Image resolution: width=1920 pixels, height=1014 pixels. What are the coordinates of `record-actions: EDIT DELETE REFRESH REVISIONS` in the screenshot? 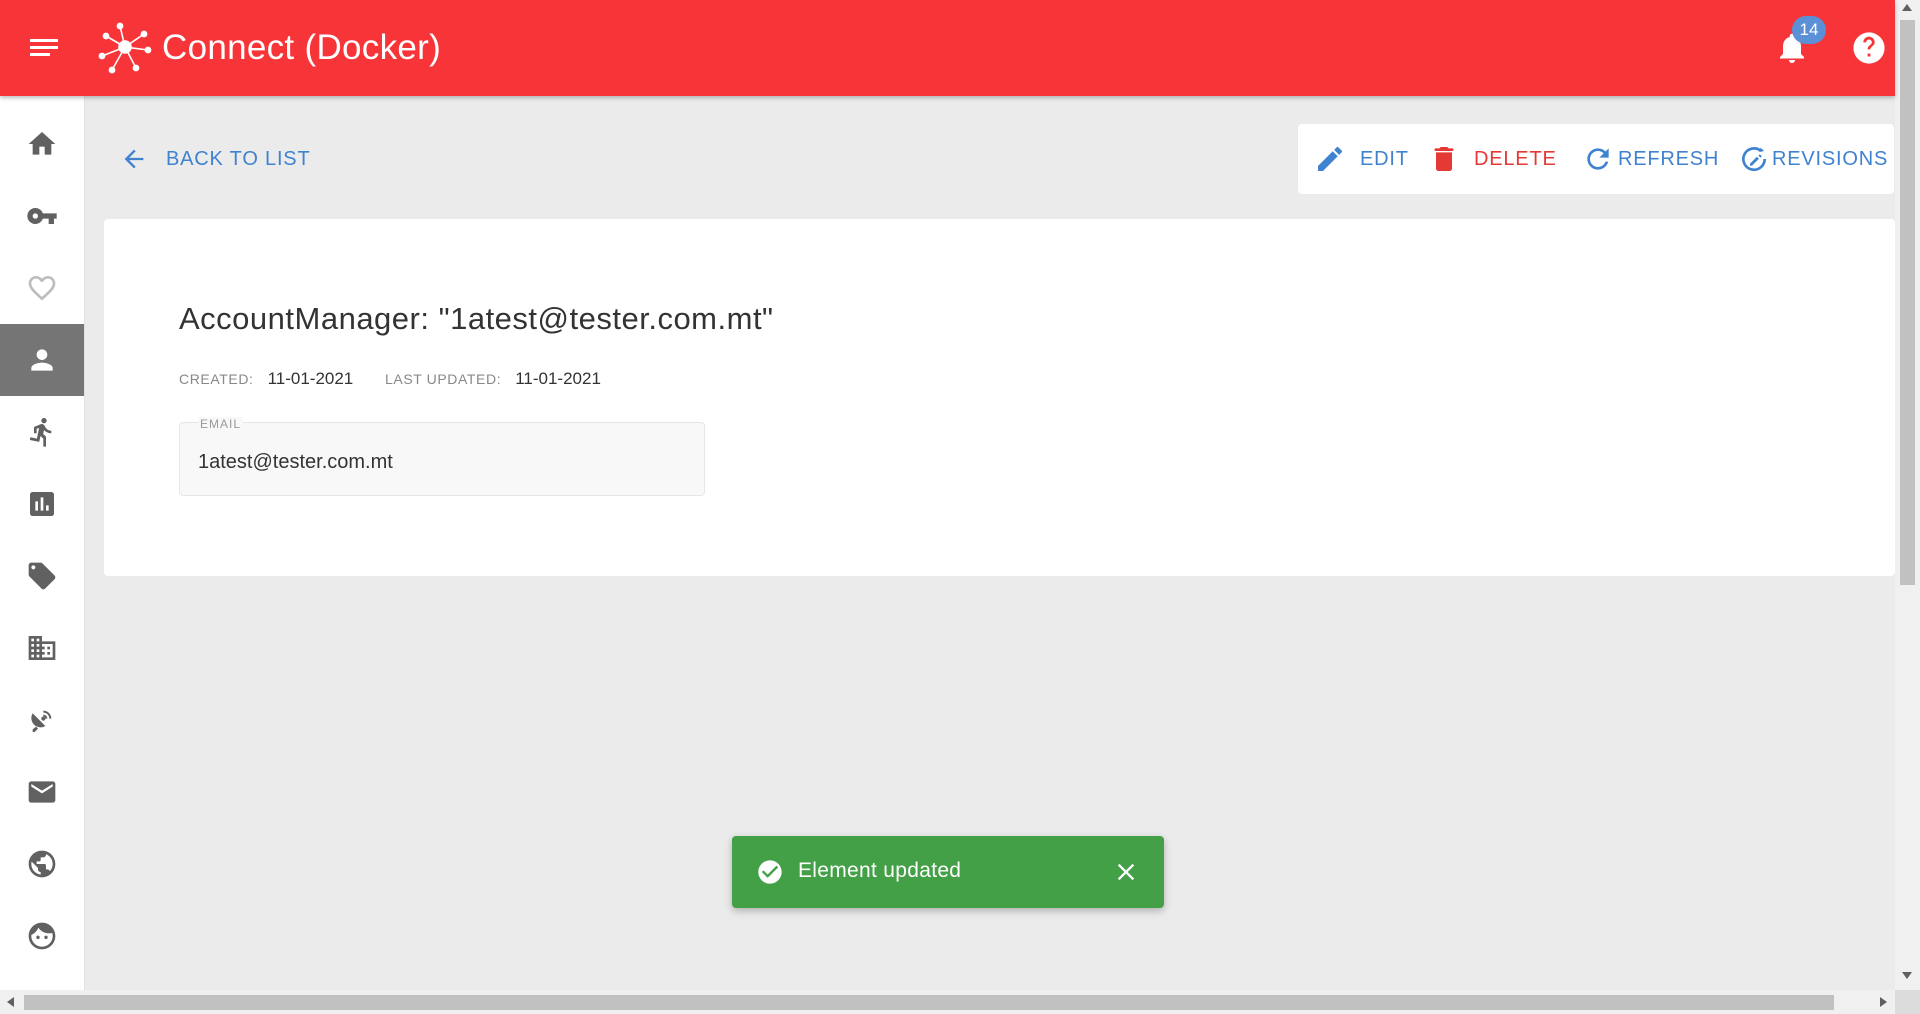 It's located at (1596, 159).